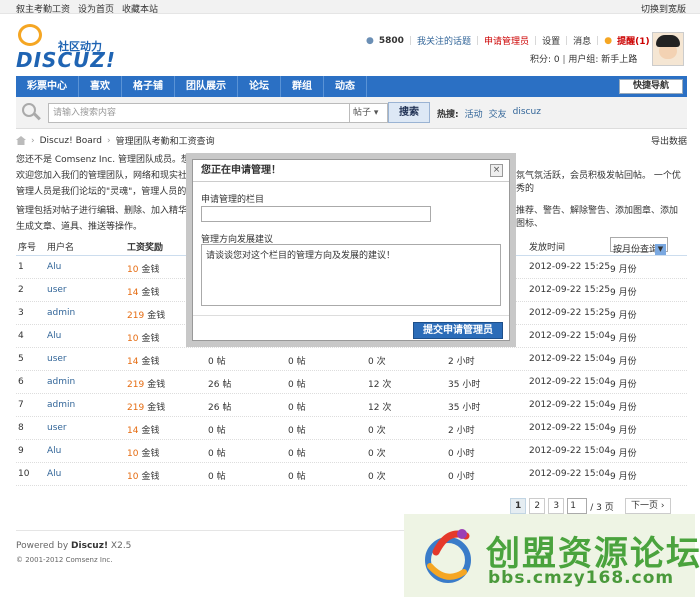 The image size is (700, 602). Describe the element at coordinates (669, 140) in the screenshot. I see `export-data-link: 导出数据` at that location.